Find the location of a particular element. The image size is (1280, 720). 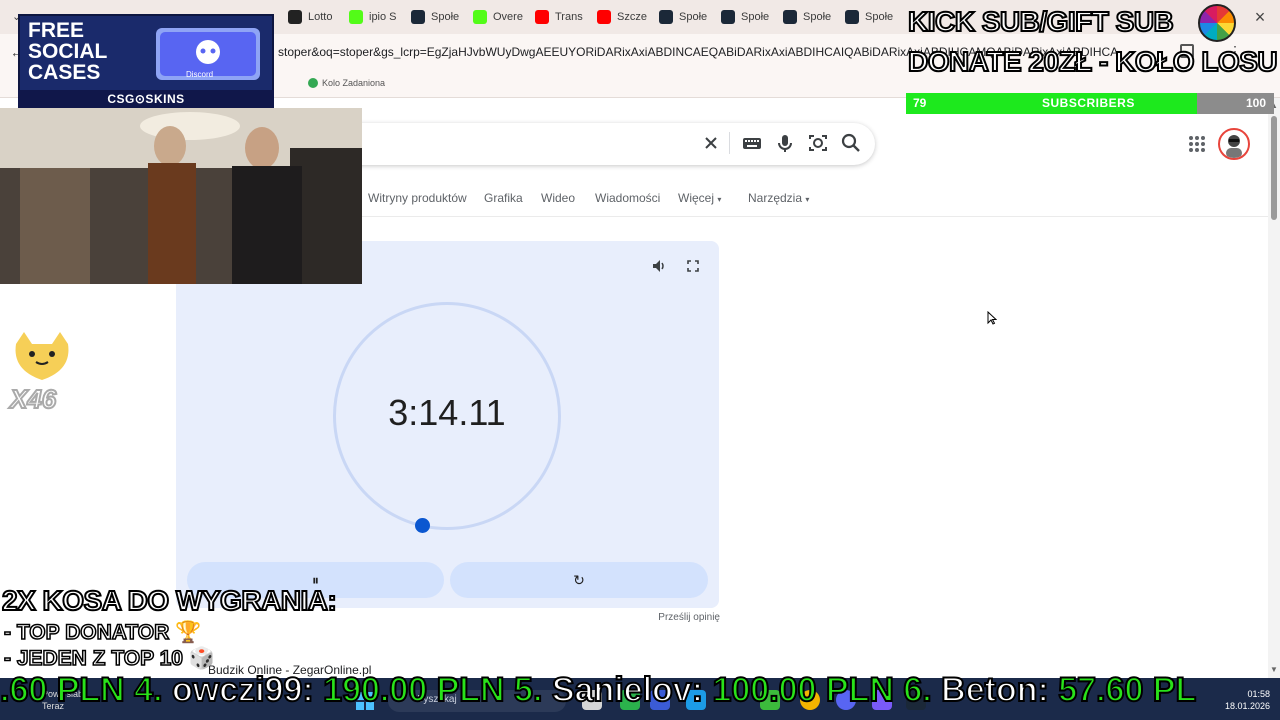

keyboard-icon is located at coordinates (752, 143).